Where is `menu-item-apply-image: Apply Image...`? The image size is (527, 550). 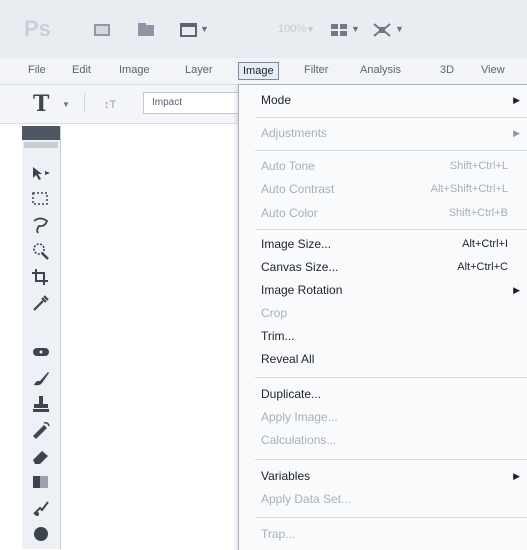
menu-item-apply-image: Apply Image... is located at coordinates (299, 417).